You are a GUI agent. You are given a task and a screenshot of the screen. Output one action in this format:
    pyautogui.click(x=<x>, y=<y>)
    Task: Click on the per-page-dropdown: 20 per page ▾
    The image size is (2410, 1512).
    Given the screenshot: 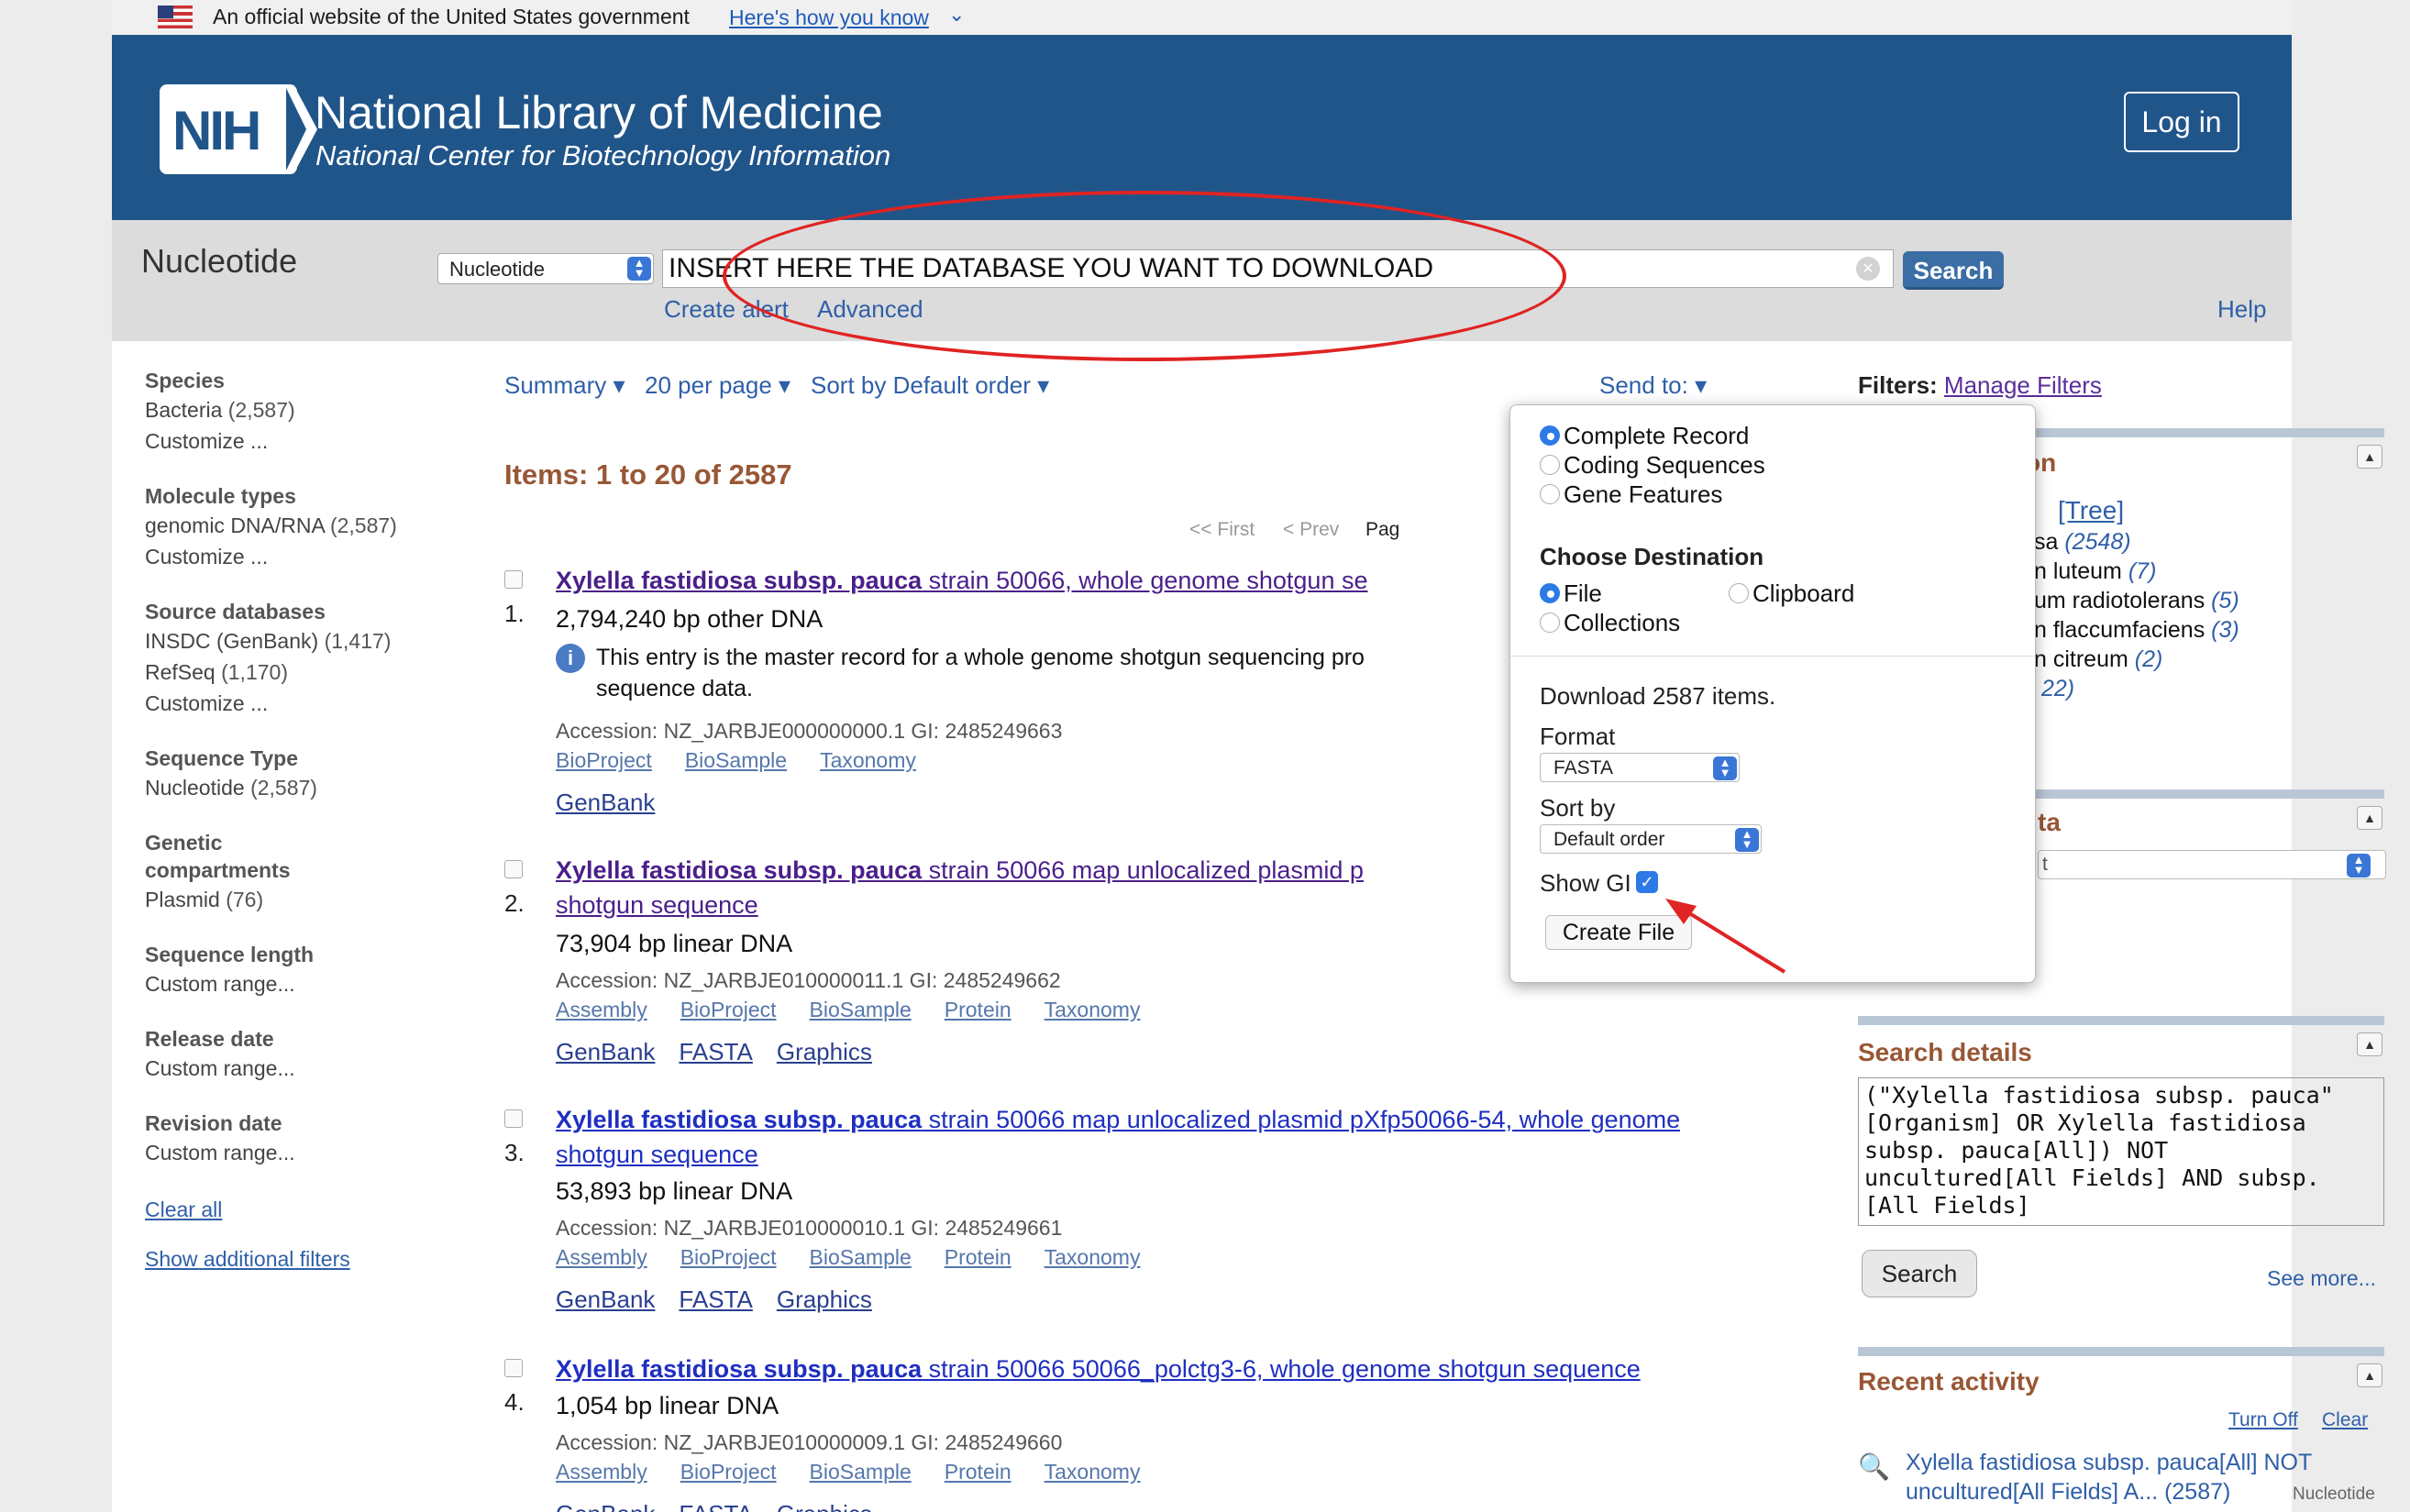 What is the action you would take?
    pyautogui.click(x=717, y=385)
    